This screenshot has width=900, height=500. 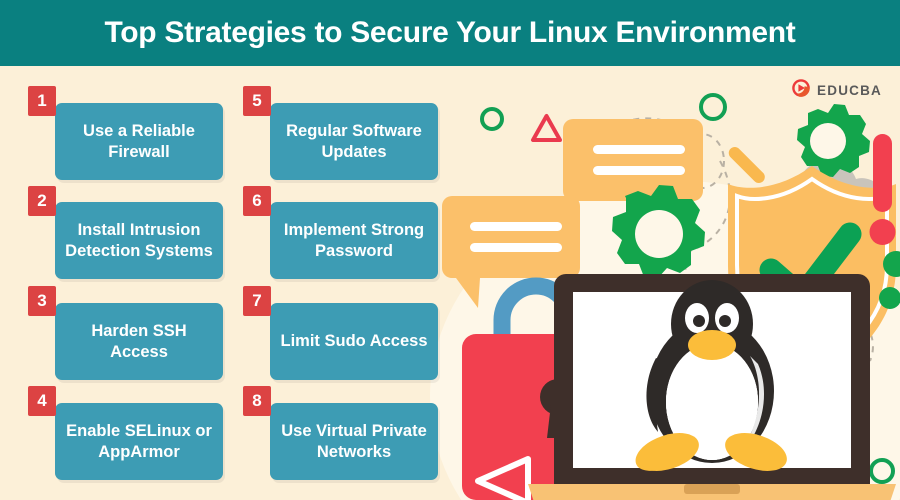 What do you see at coordinates (42, 101) in the screenshot?
I see `strategy-badge-1: 1` at bounding box center [42, 101].